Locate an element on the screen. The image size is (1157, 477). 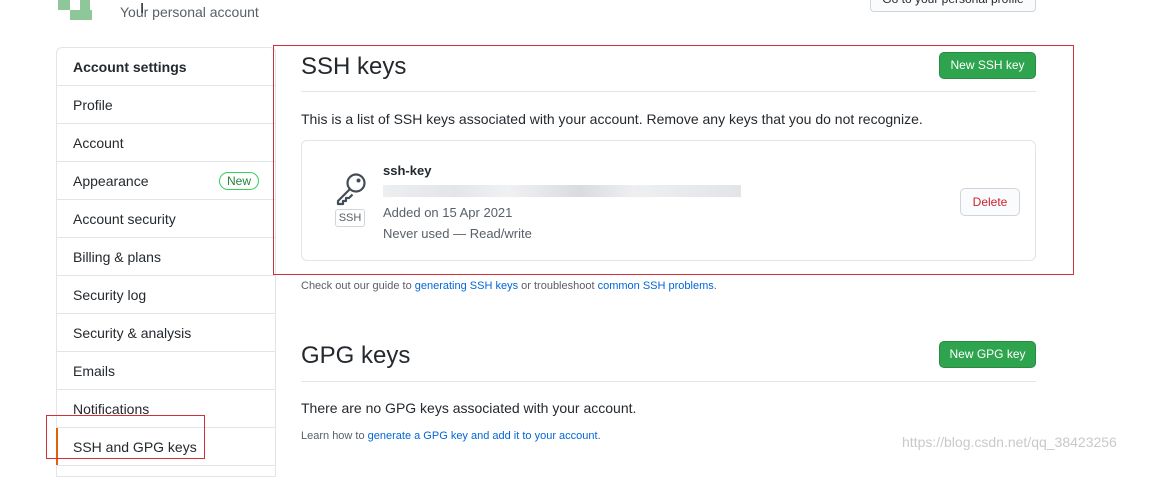
sidebar-item-label: SSH and GPG keys is located at coordinates (135, 447).